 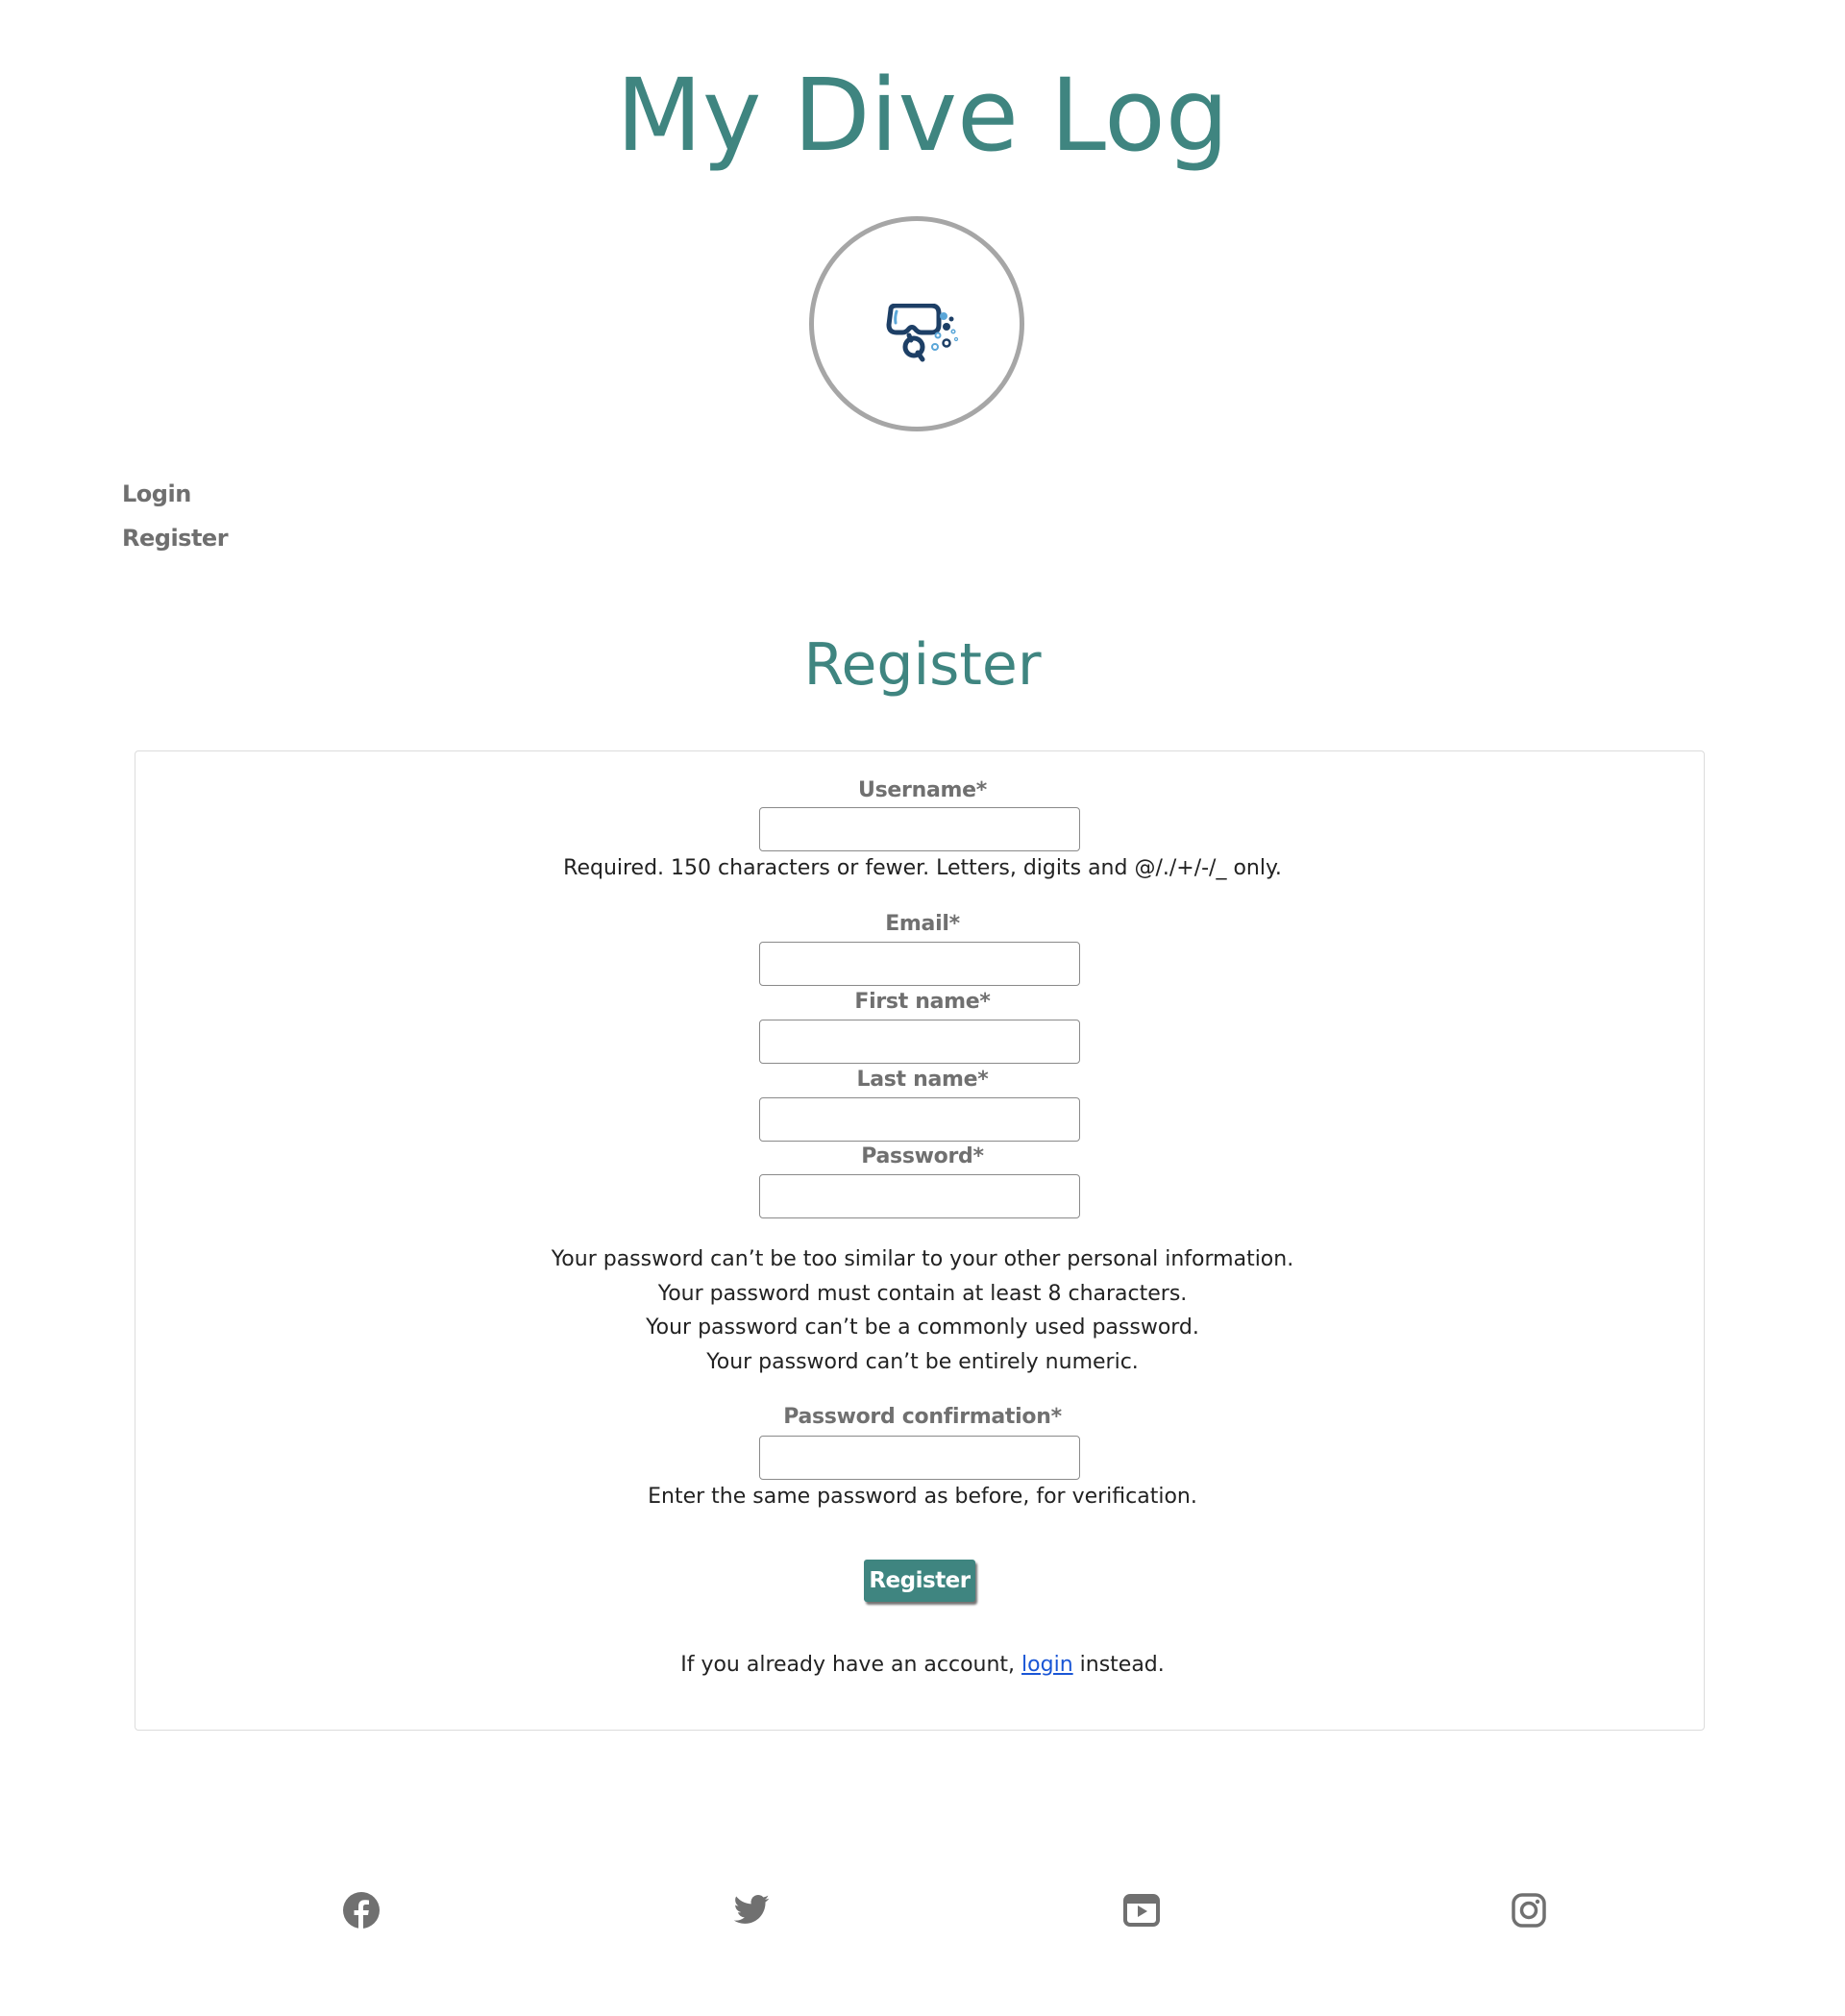 I want to click on email-input, so click(x=920, y=964).